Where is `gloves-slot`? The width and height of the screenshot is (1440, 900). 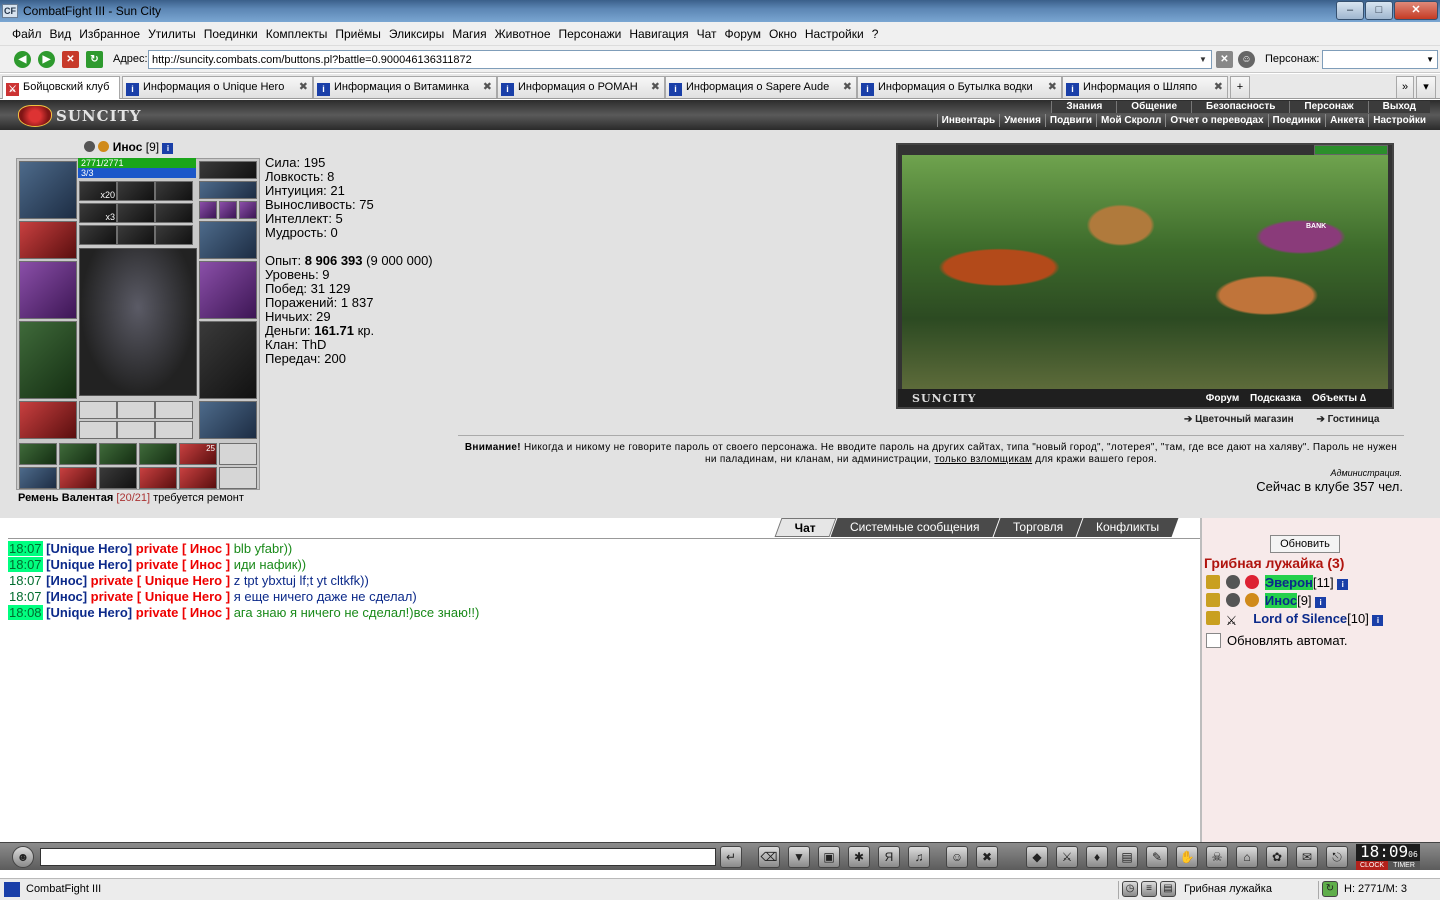 gloves-slot is located at coordinates (228, 240).